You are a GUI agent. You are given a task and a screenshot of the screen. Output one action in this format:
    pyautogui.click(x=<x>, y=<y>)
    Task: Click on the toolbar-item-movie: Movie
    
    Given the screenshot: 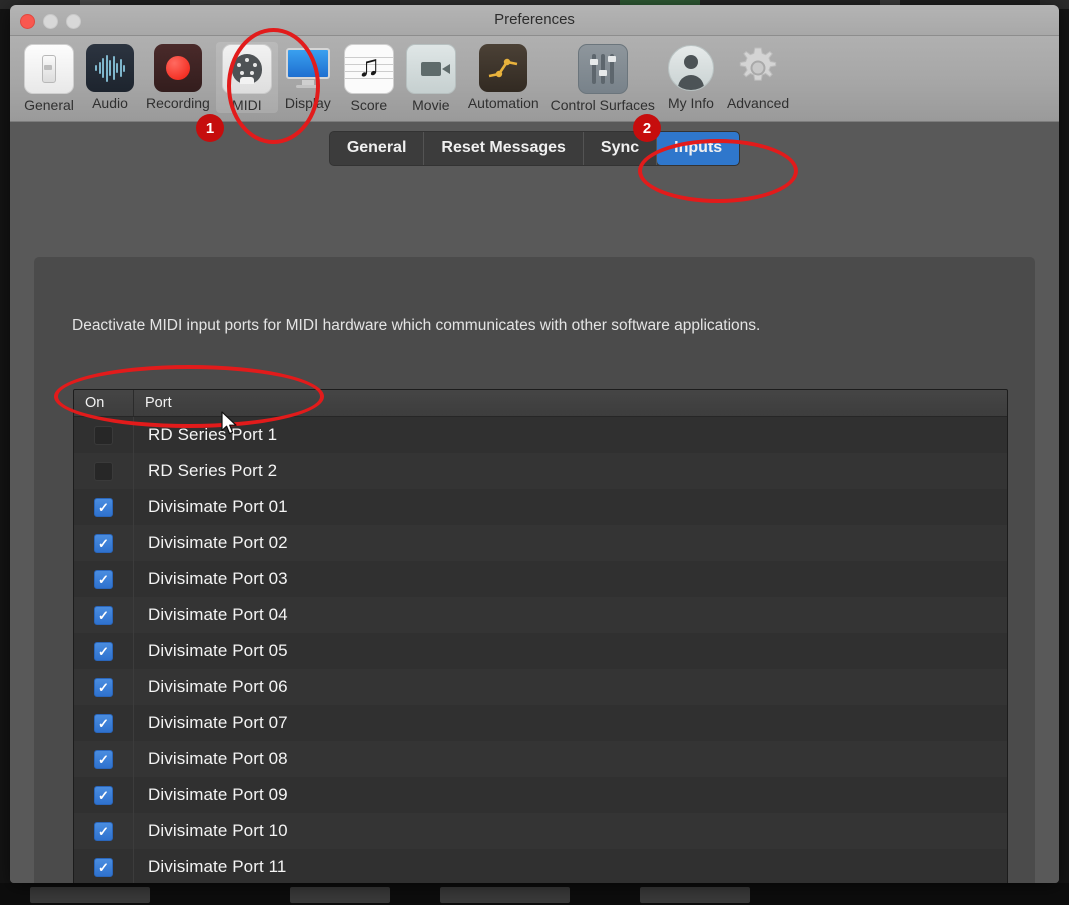 What is the action you would take?
    pyautogui.click(x=431, y=77)
    